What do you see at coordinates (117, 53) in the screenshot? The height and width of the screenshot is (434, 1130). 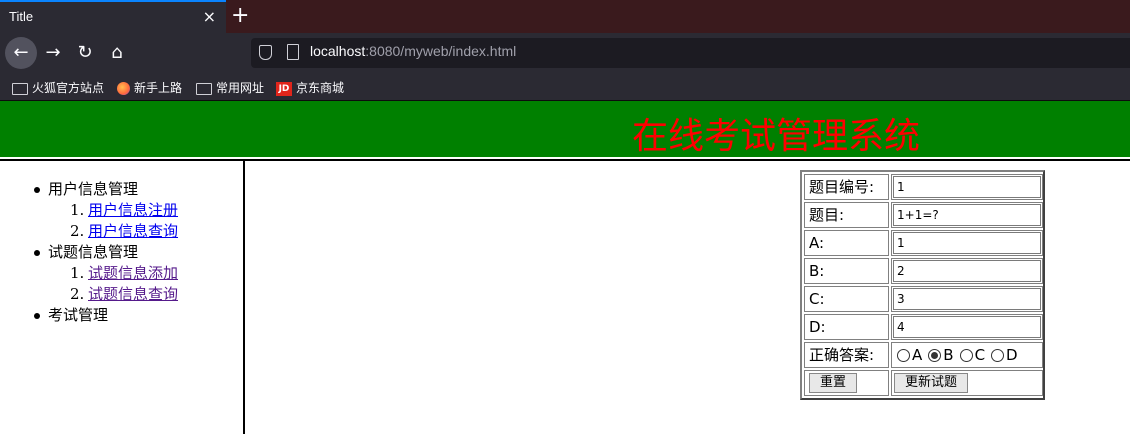 I see `home-icon: ⌂` at bounding box center [117, 53].